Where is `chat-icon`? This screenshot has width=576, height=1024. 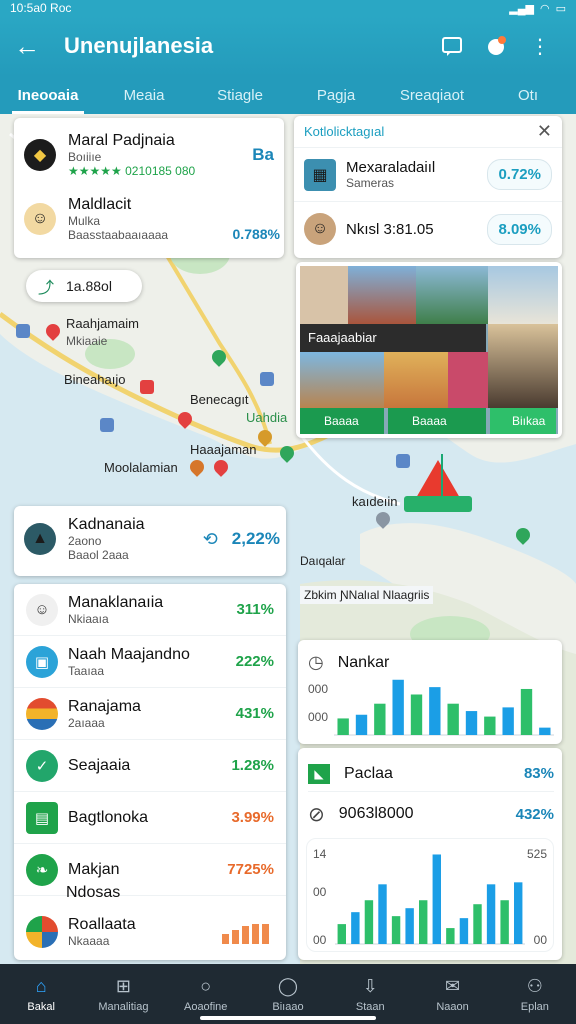
chat-icon is located at coordinates (452, 46).